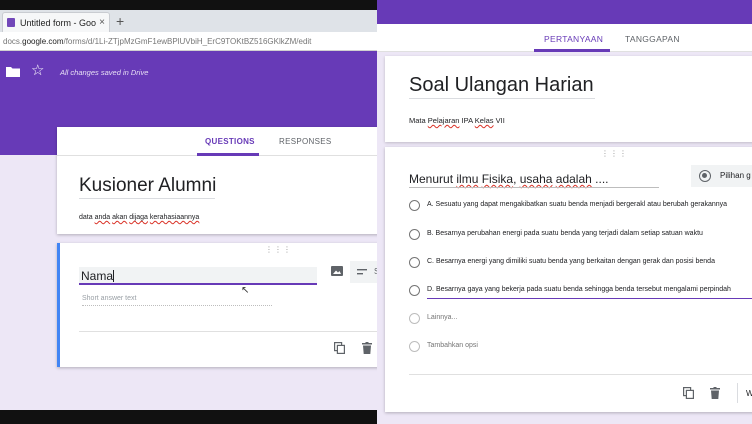 The image size is (752, 424). What do you see at coordinates (102, 217) in the screenshot?
I see `desc-misspelled: anda` at bounding box center [102, 217].